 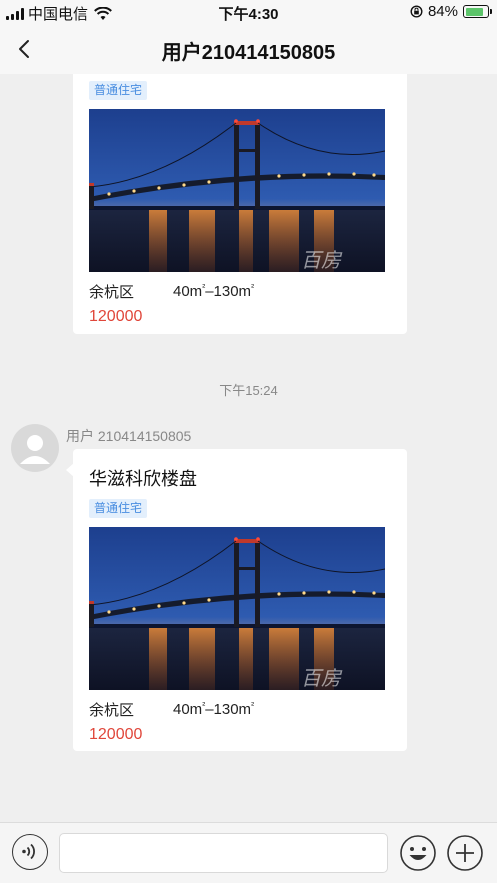 I want to click on user-icon, so click(x=35, y=449).